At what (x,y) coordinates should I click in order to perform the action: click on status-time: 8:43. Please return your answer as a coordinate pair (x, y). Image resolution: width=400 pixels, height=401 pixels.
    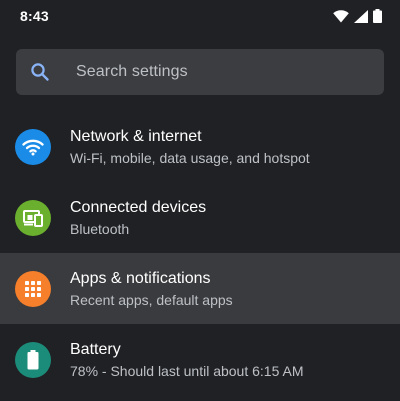
    Looking at the image, I should click on (34, 16).